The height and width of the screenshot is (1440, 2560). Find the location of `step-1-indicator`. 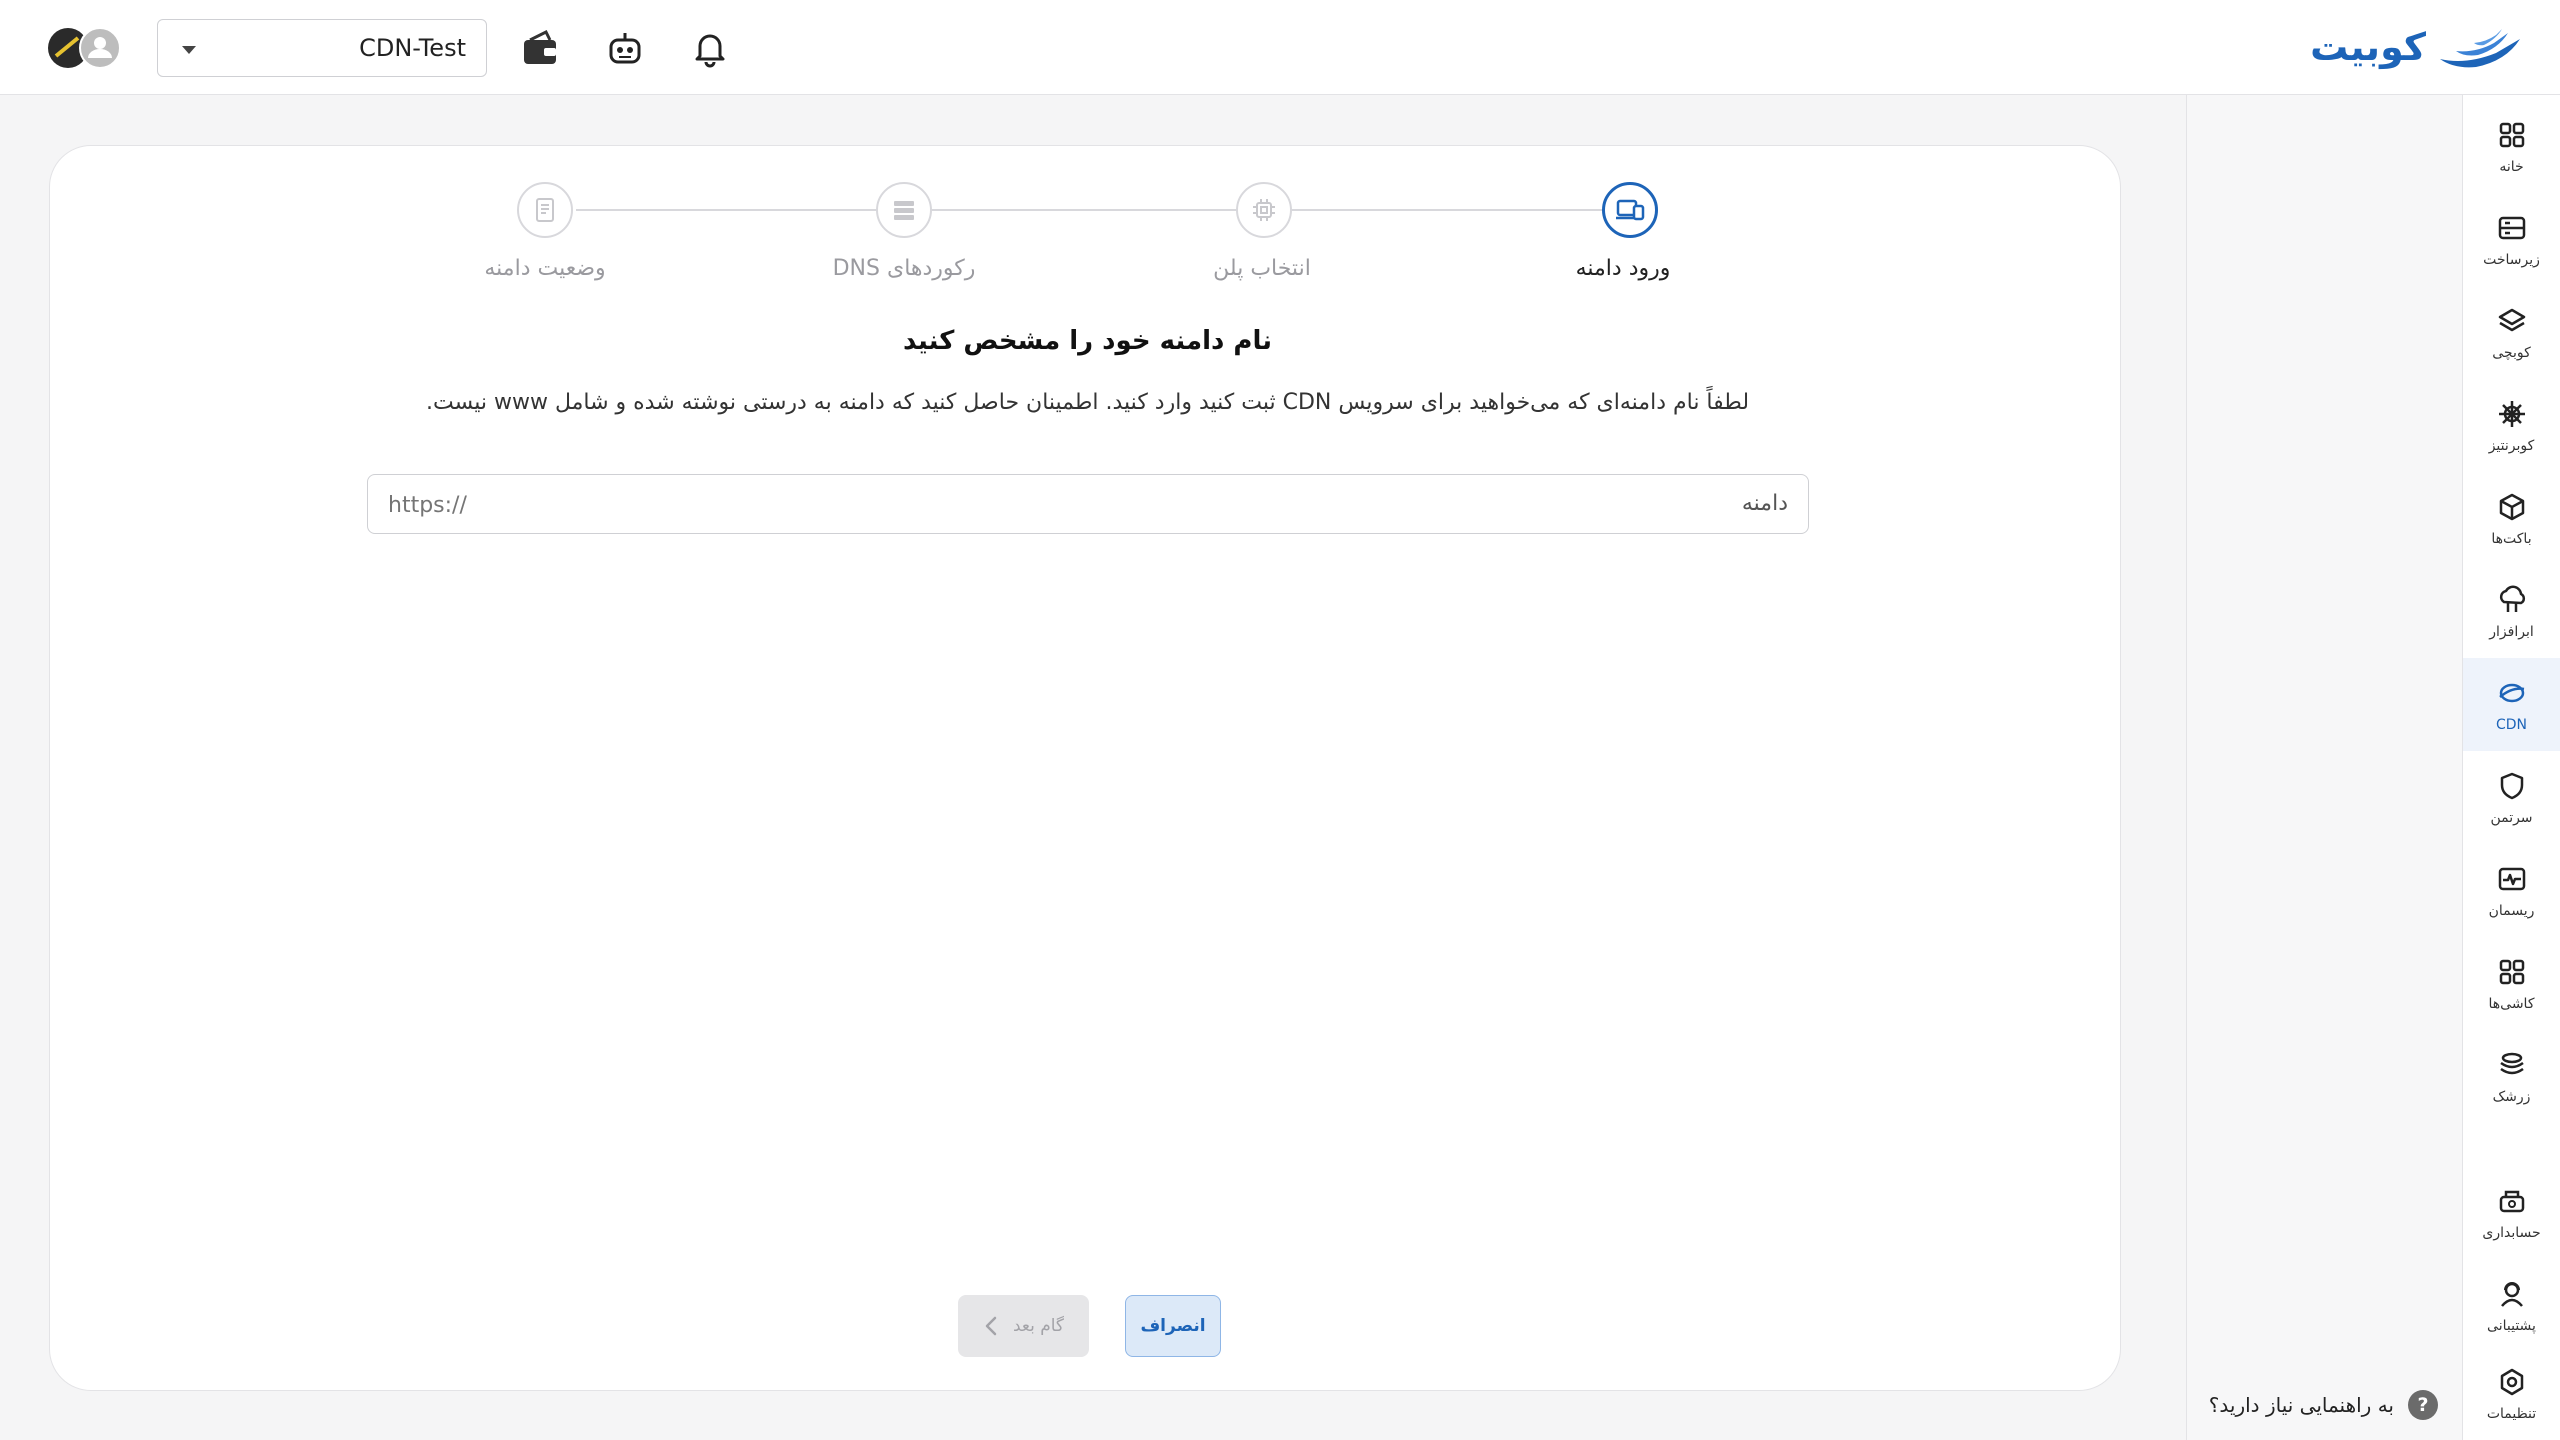

step-1-indicator is located at coordinates (1630, 210).